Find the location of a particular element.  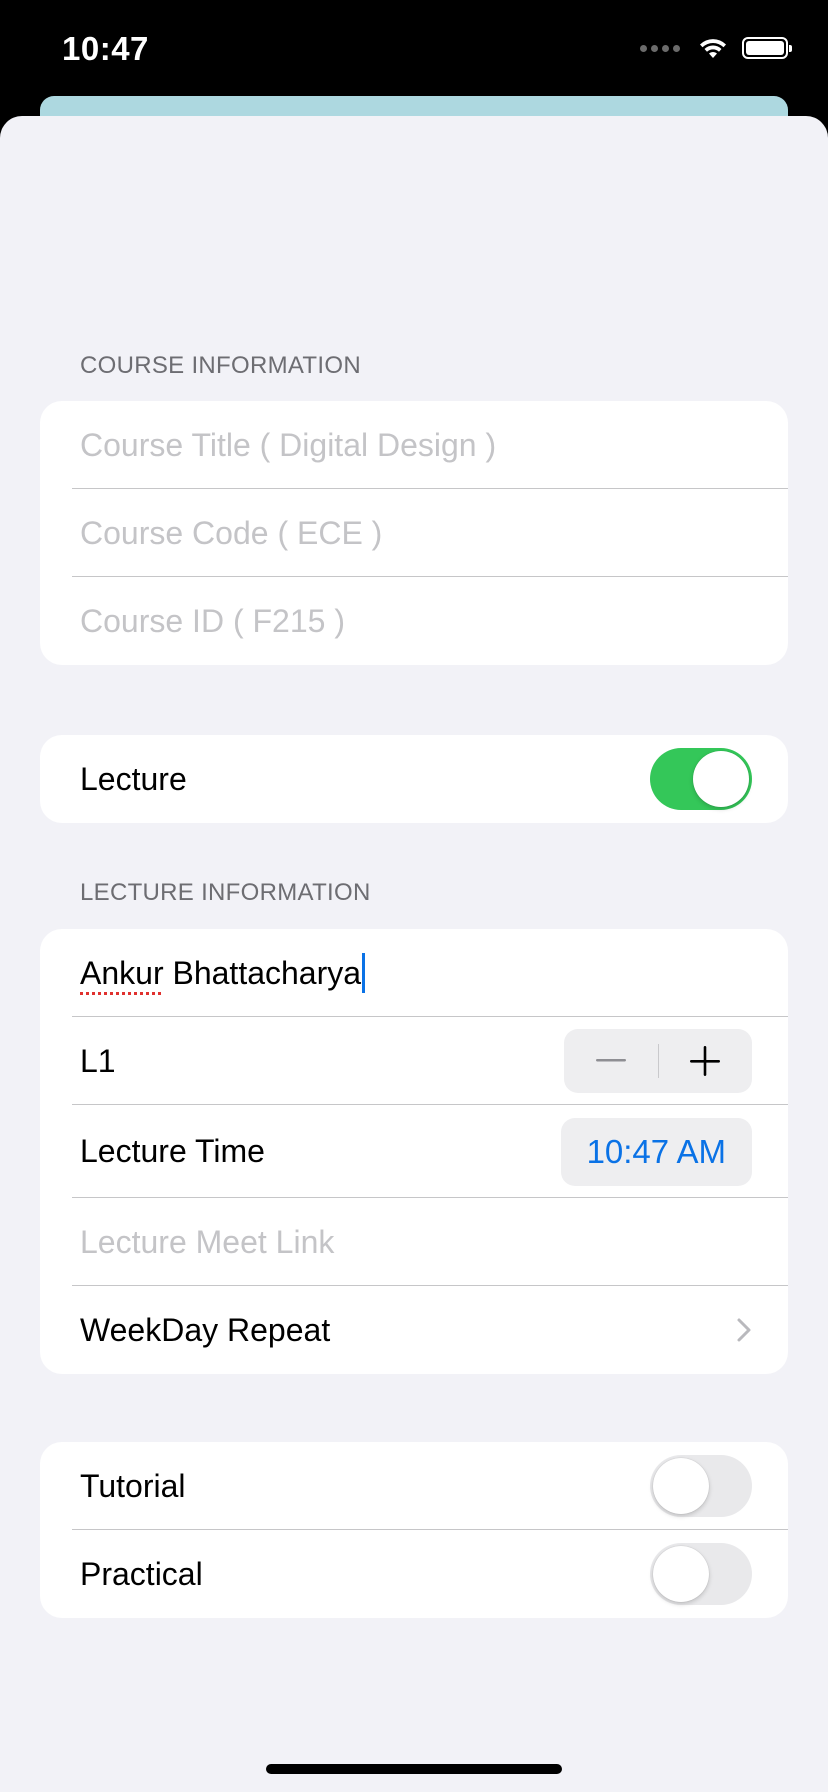

course-title-placeholder: Course Title ( Digital Design ) is located at coordinates (288, 444).